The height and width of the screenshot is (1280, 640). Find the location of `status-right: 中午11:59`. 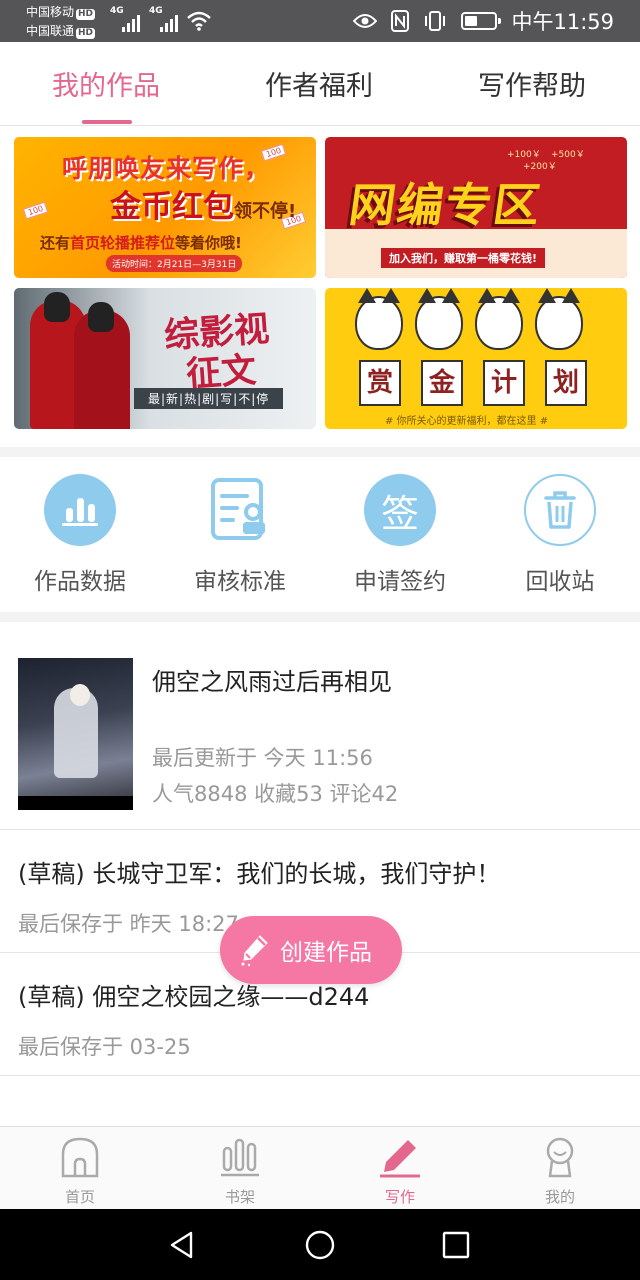

status-right: 中午11:59 is located at coordinates (496, 21).